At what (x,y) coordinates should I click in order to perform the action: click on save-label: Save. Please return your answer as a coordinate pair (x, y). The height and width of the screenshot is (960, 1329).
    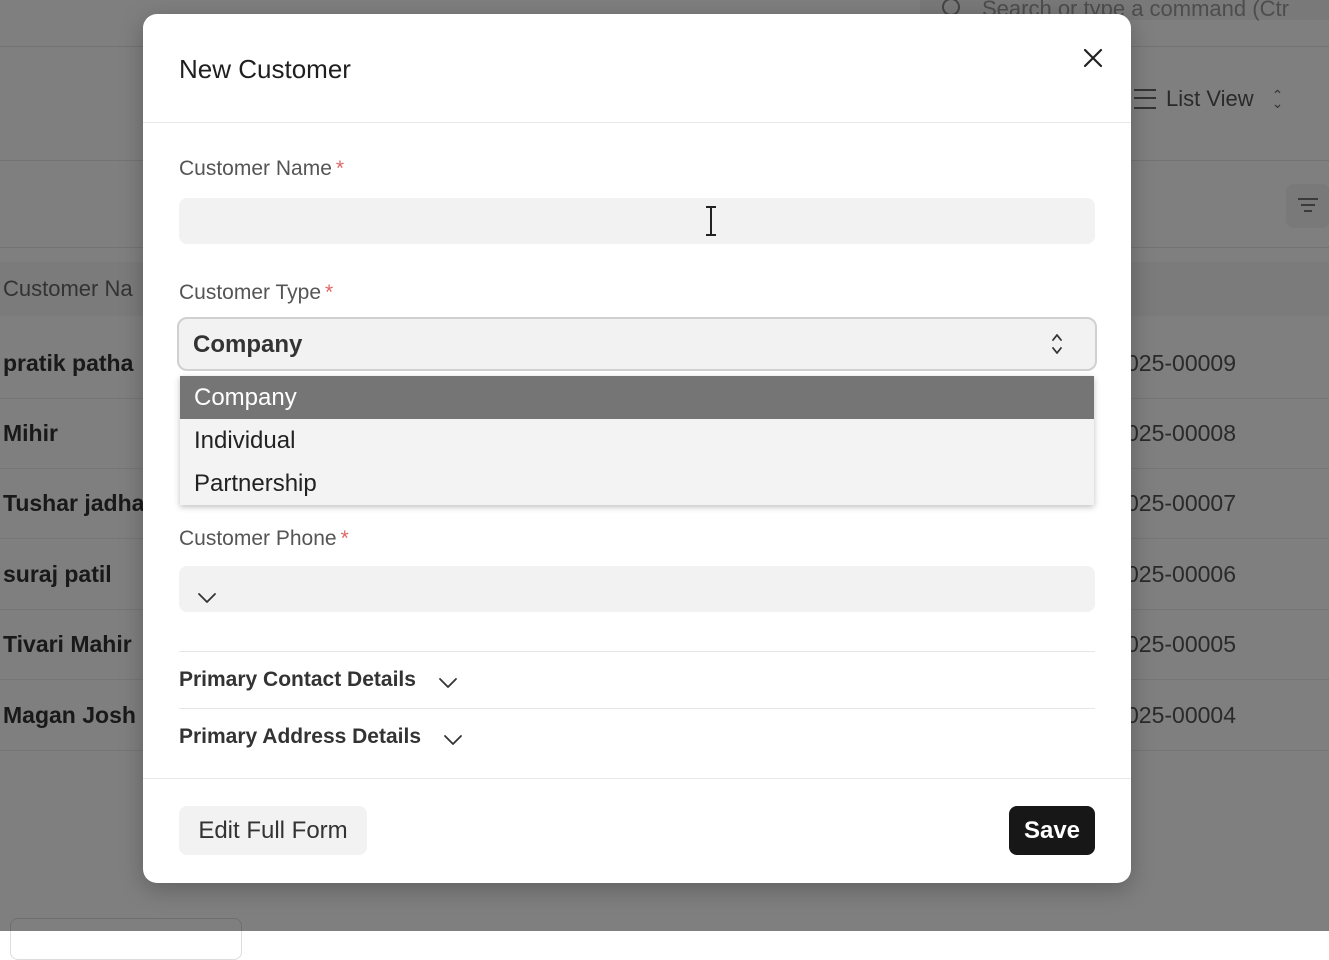
    Looking at the image, I should click on (1052, 830).